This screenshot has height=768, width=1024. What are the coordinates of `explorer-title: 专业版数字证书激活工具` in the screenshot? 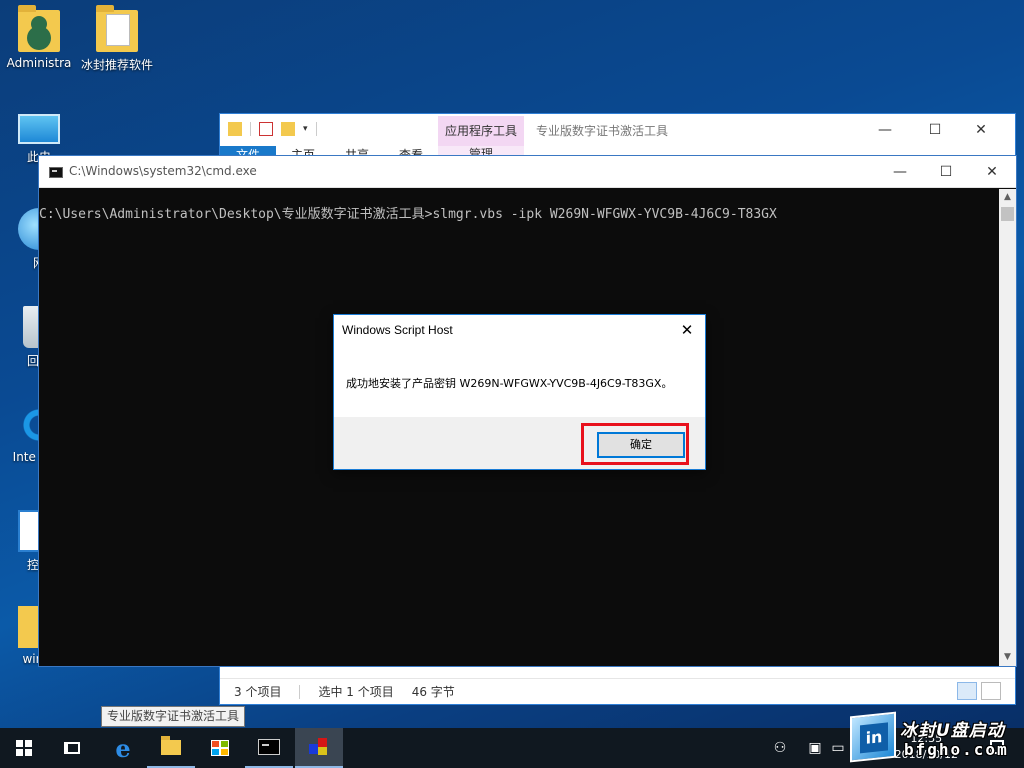 It's located at (602, 131).